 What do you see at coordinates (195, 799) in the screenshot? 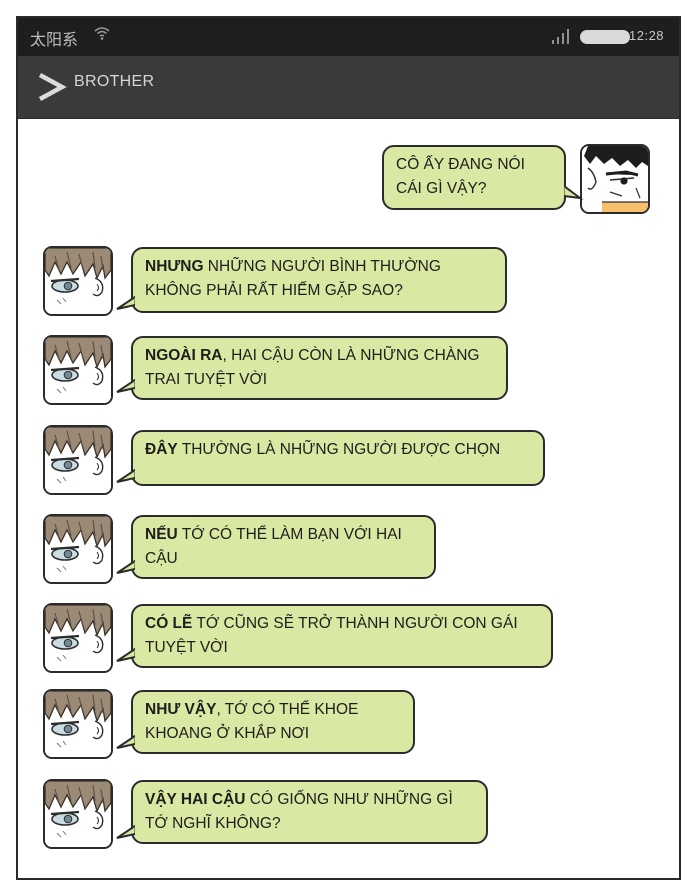
I see `message-emphasis: VẬY HAI CẬU` at bounding box center [195, 799].